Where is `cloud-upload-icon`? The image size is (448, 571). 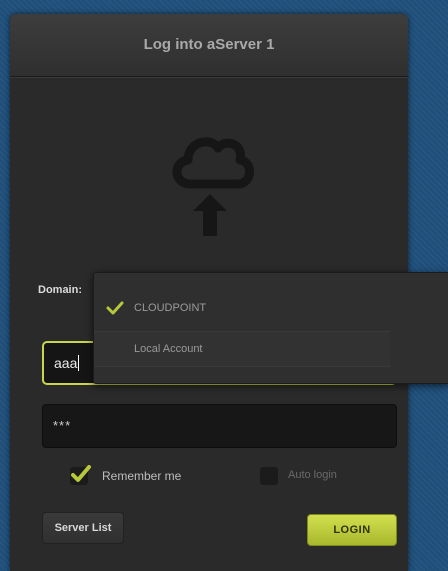
cloud-upload-icon is located at coordinates (213, 186).